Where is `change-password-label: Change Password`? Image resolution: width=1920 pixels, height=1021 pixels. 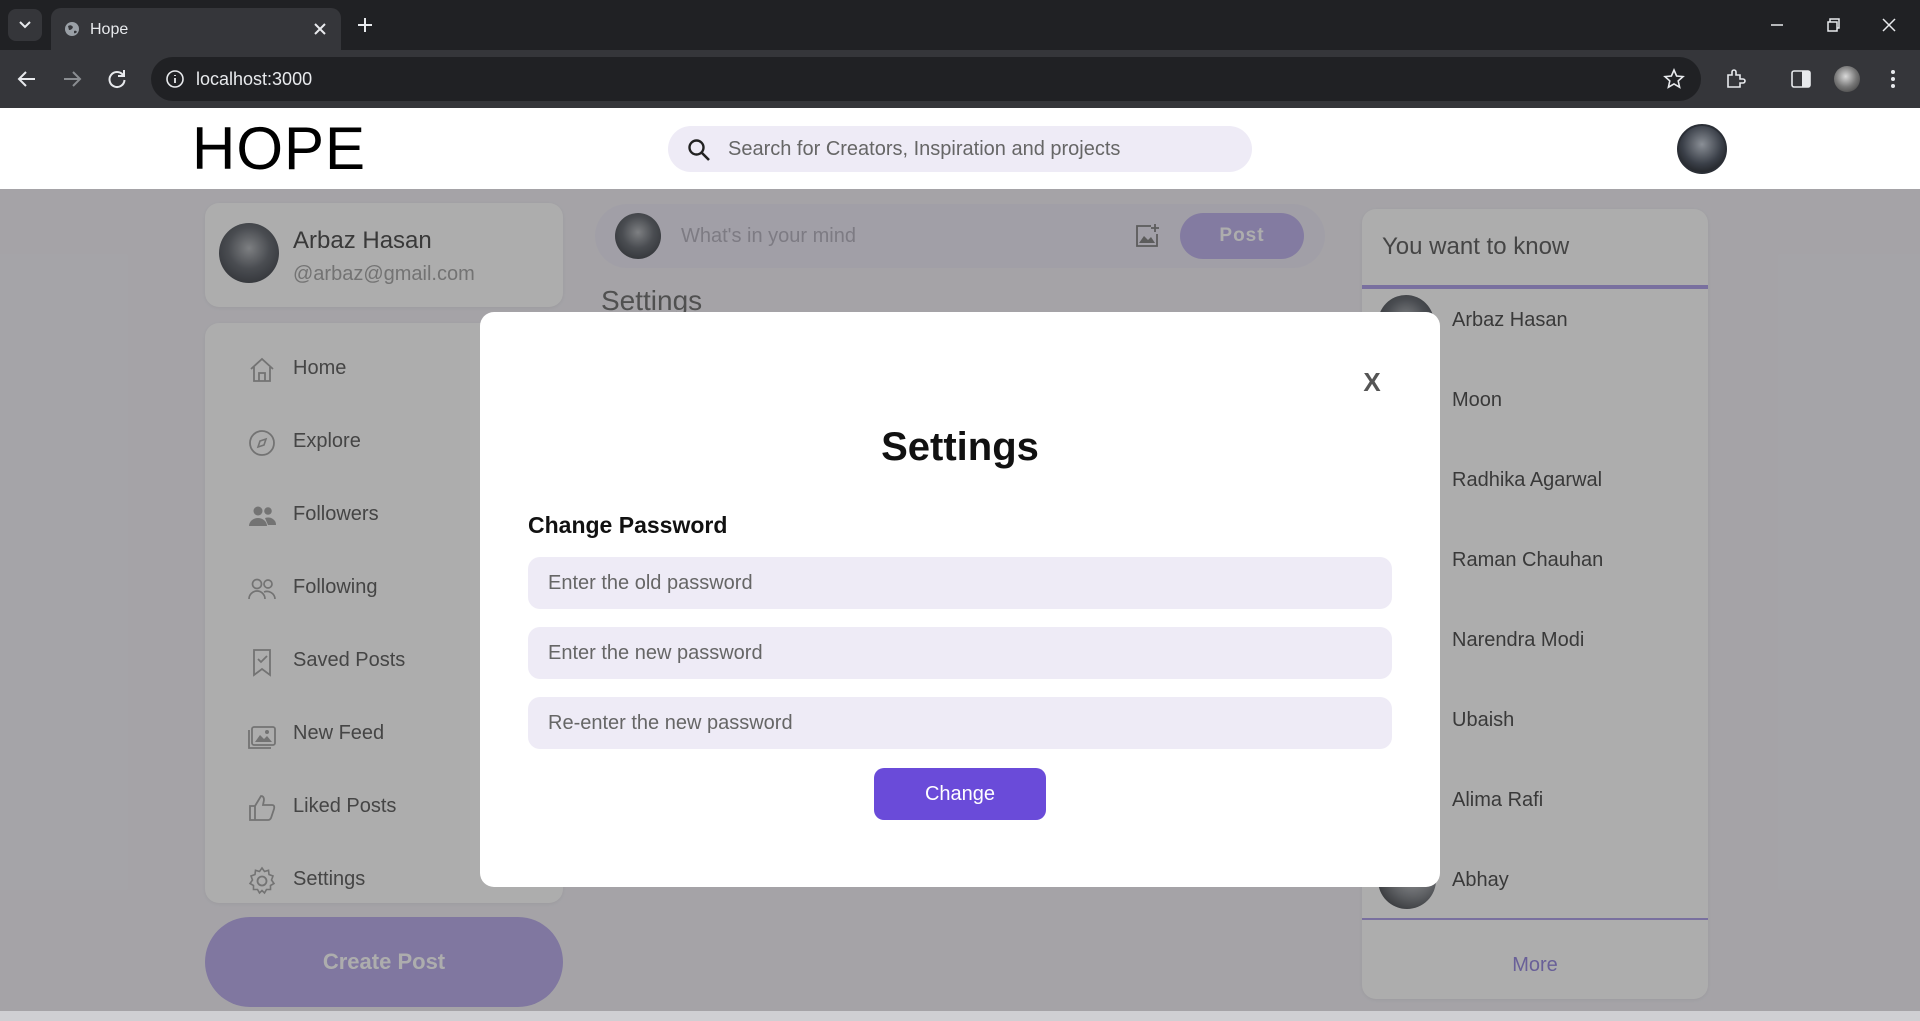
change-password-label: Change Password is located at coordinates (628, 525).